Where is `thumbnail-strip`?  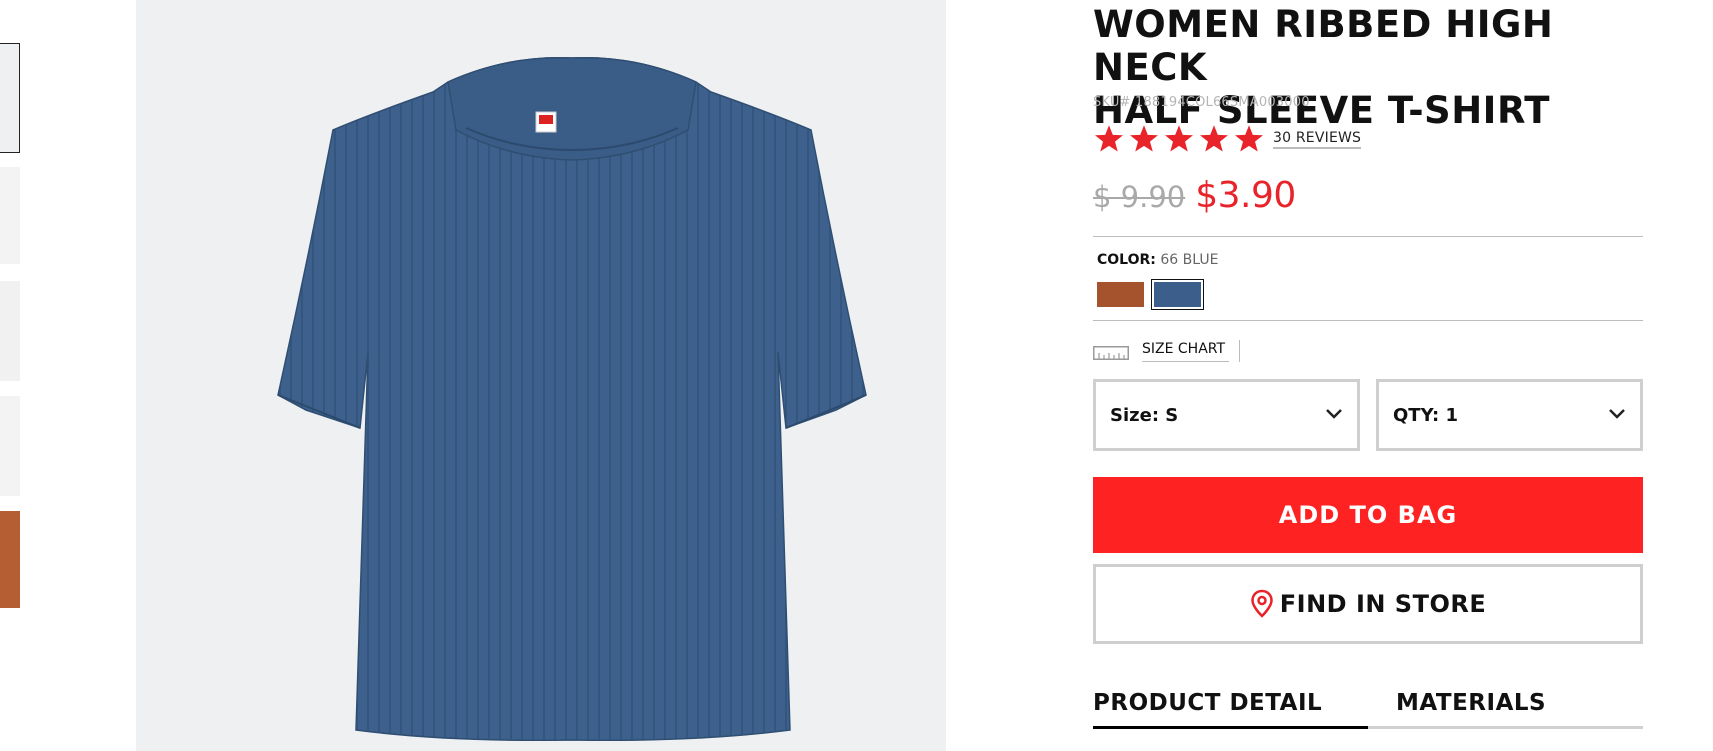 thumbnail-strip is located at coordinates (10, 375).